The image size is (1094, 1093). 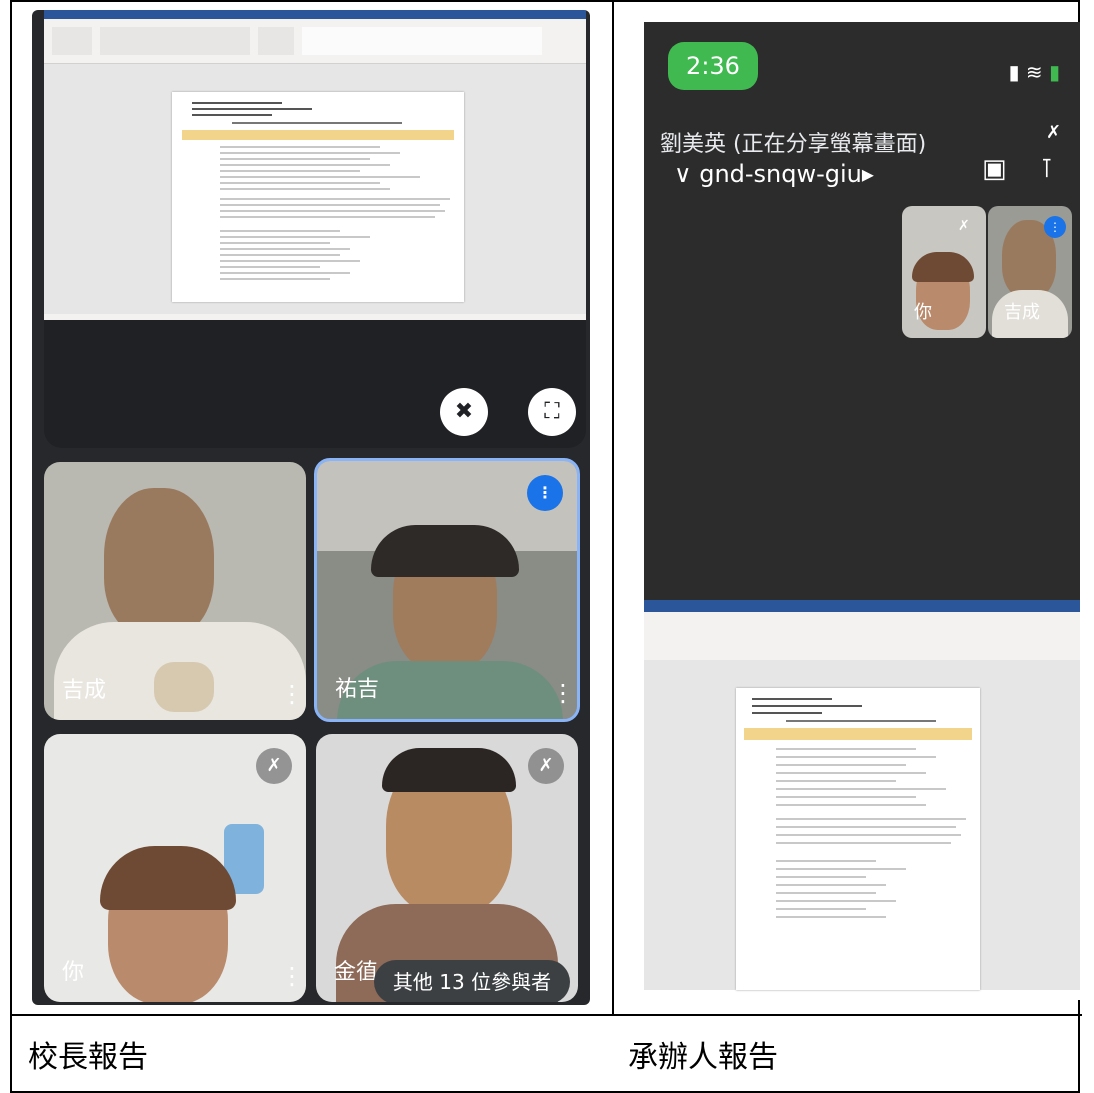 I want to click on participant-tile-active: ⋮ 祐吉 ⋮, so click(x=447, y=590).